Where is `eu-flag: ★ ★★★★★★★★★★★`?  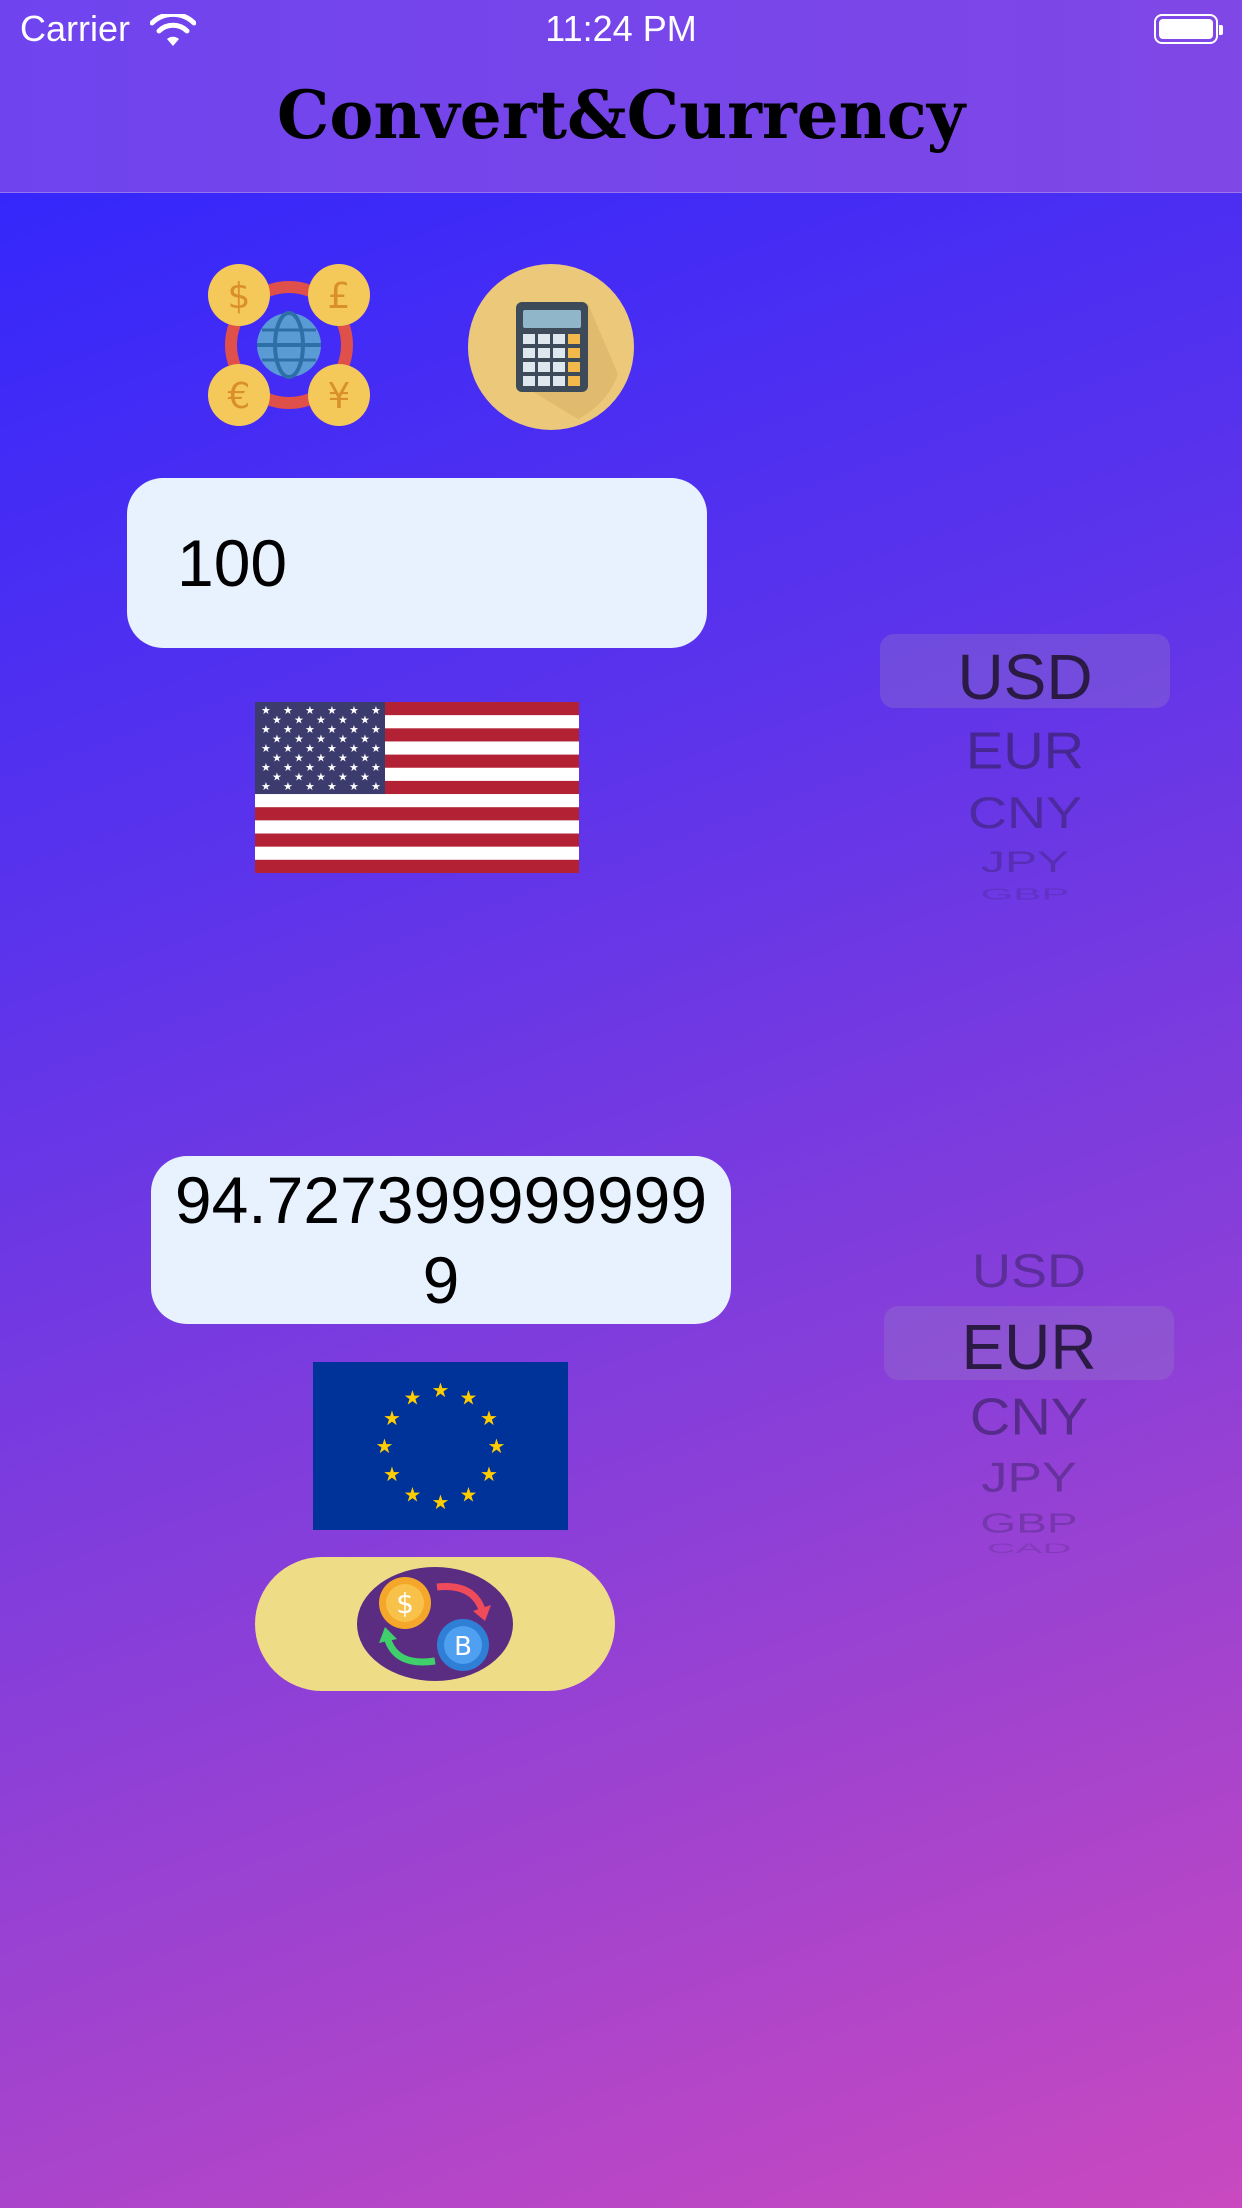
eu-flag: ★ ★★★★★★★★★★★ is located at coordinates (440, 1446).